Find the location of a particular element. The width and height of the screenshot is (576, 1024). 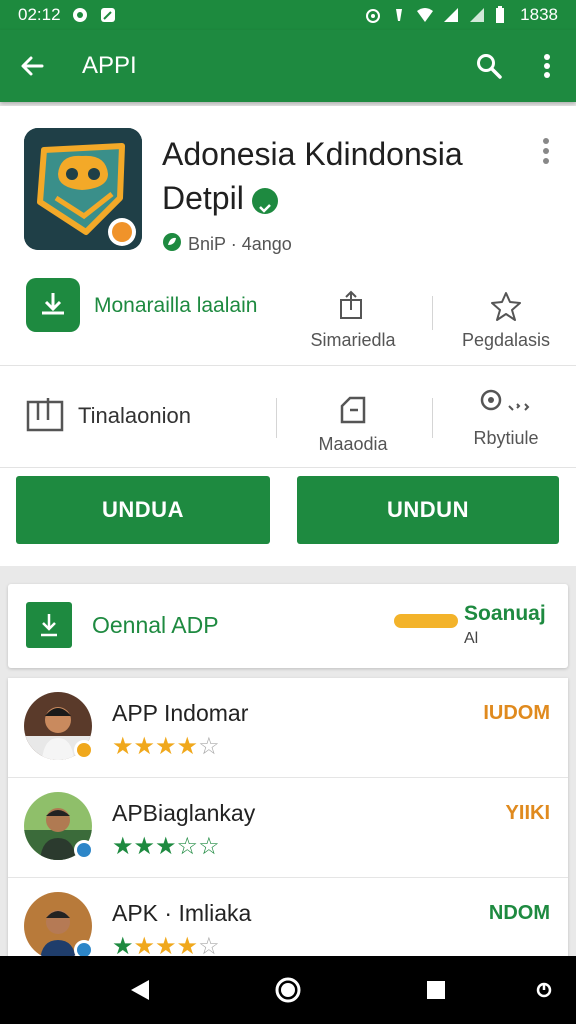

media-icon is located at coordinates (353, 408).